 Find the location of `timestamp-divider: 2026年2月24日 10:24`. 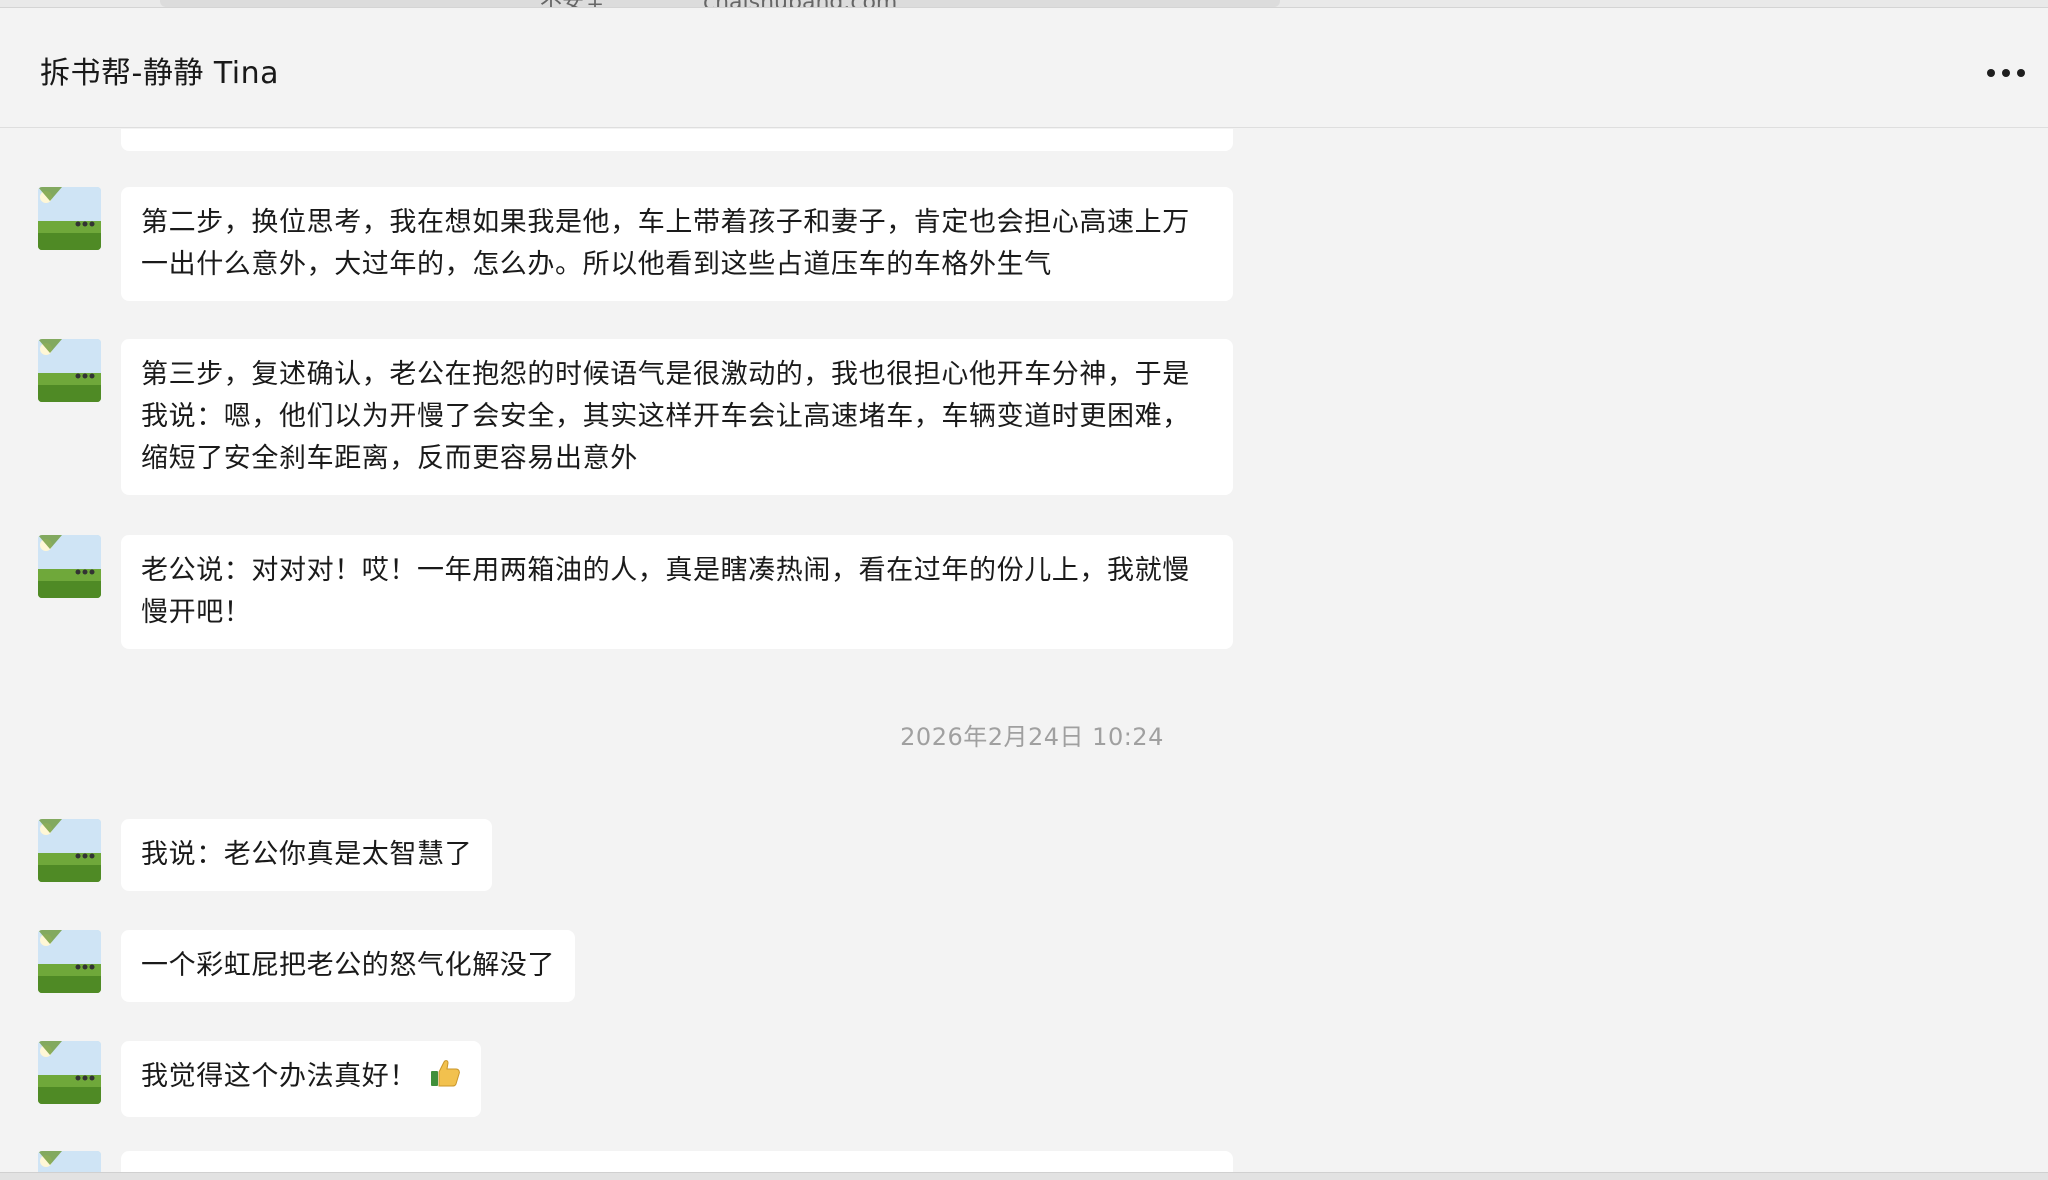

timestamp-divider: 2026年2月24日 10:24 is located at coordinates (1032, 737).